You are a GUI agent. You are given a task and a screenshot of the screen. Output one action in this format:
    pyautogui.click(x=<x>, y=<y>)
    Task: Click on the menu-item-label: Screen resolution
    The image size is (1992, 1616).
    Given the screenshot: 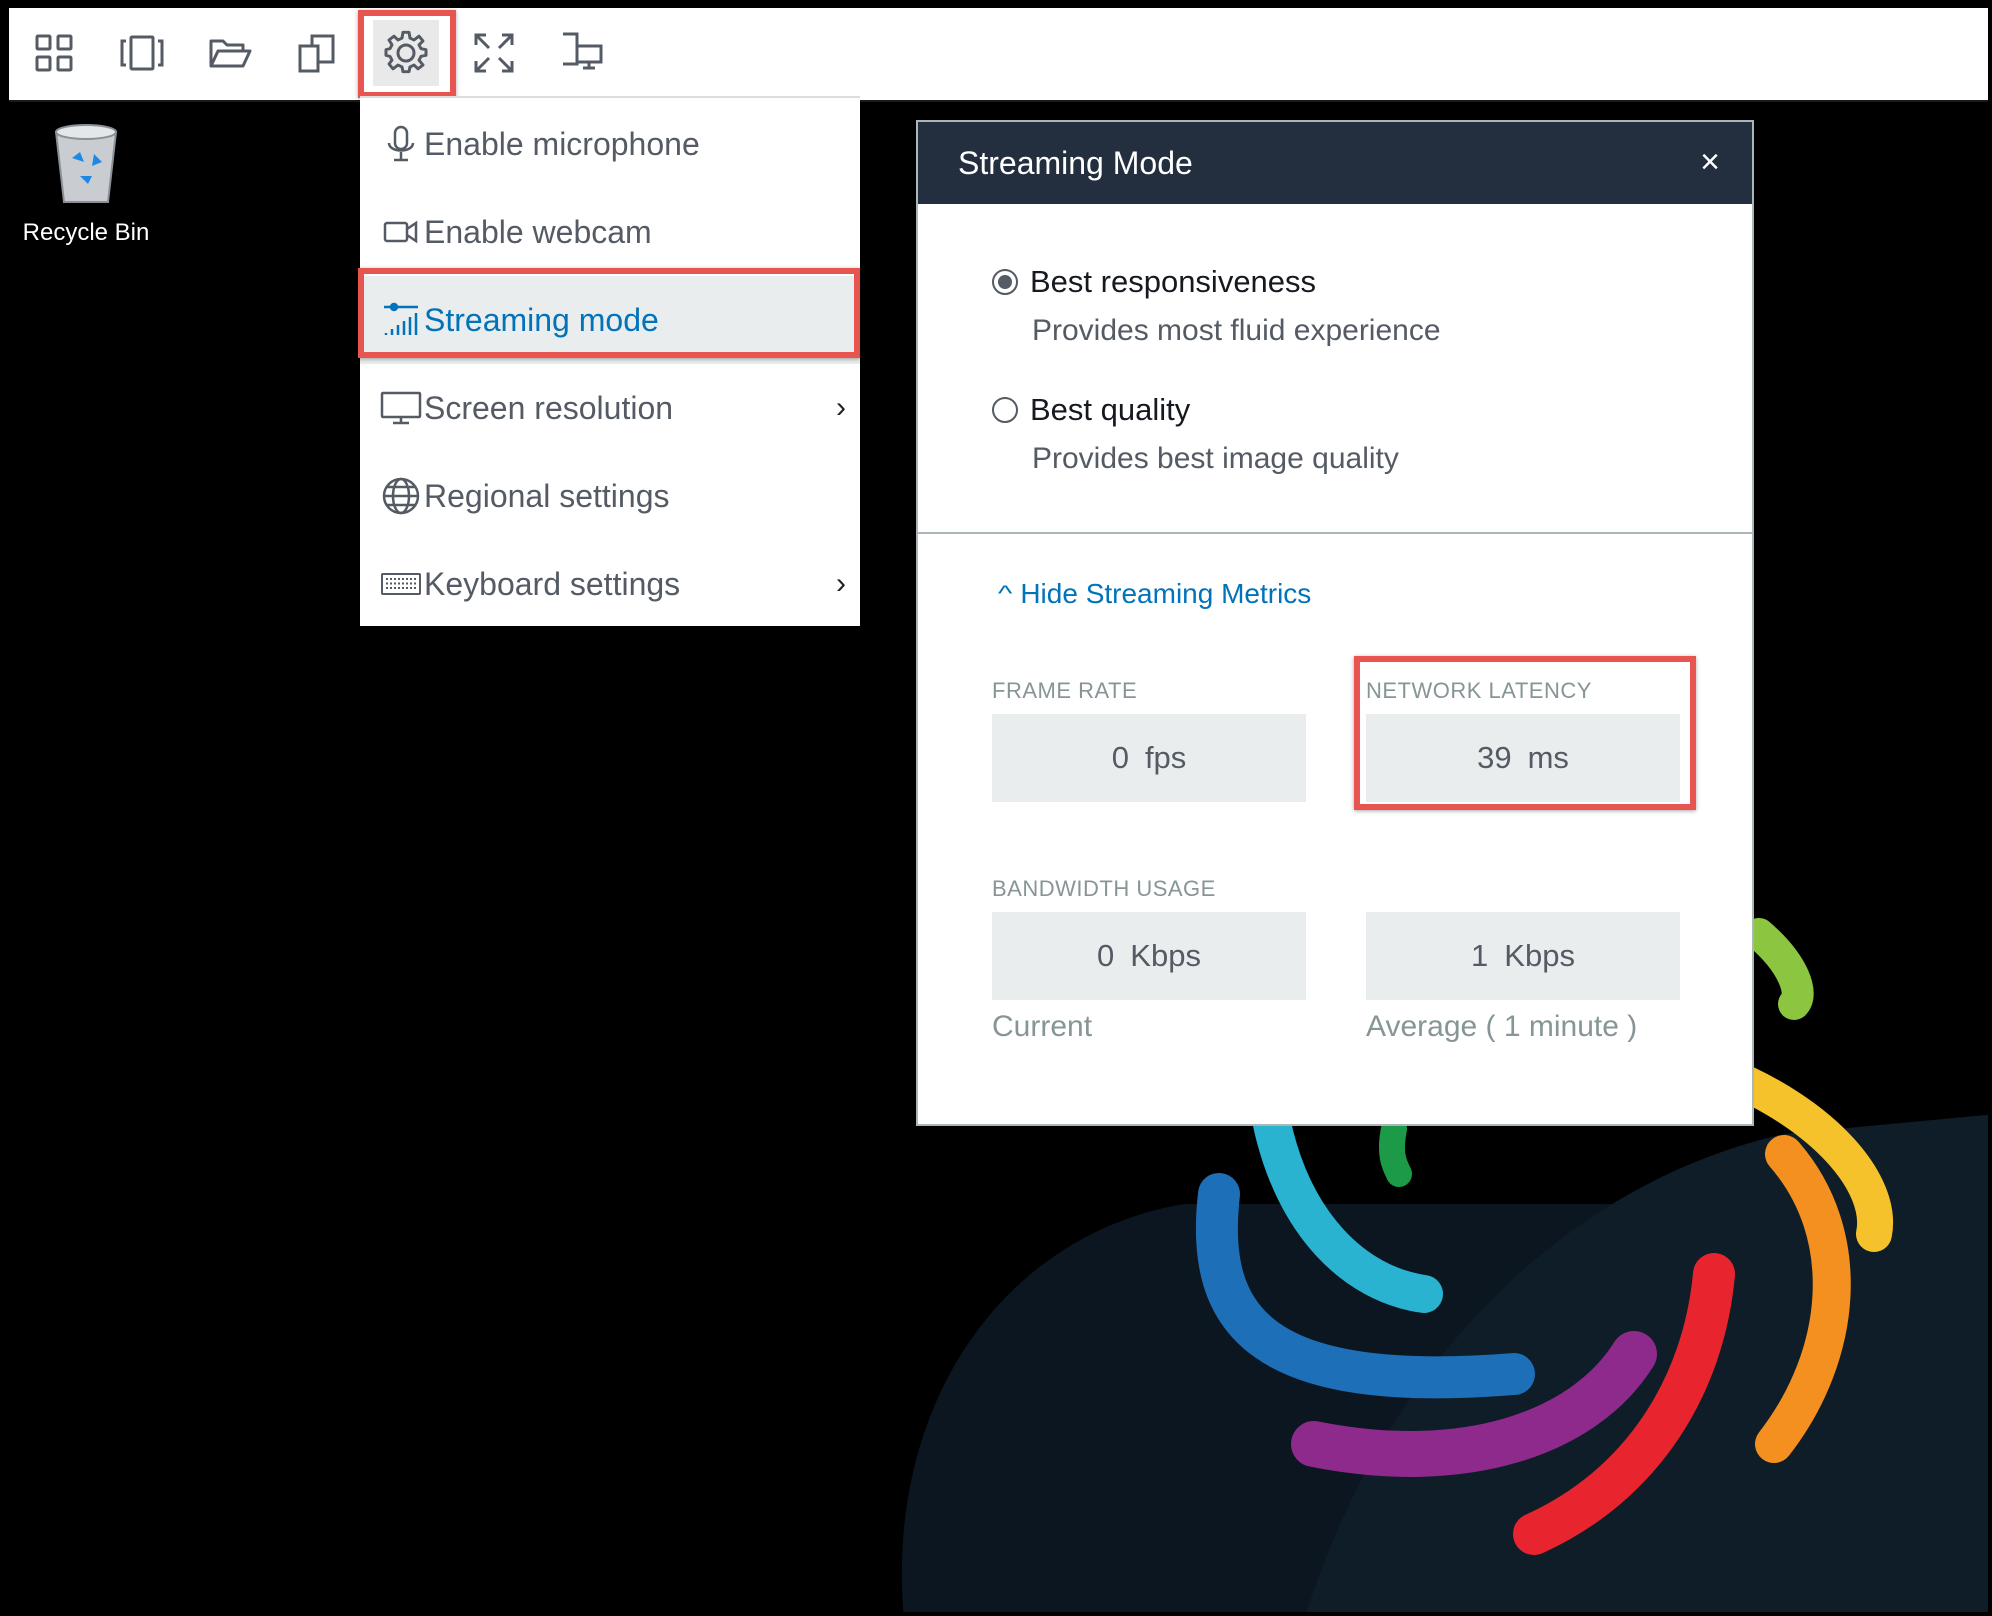 What is the action you would take?
    pyautogui.click(x=549, y=407)
    